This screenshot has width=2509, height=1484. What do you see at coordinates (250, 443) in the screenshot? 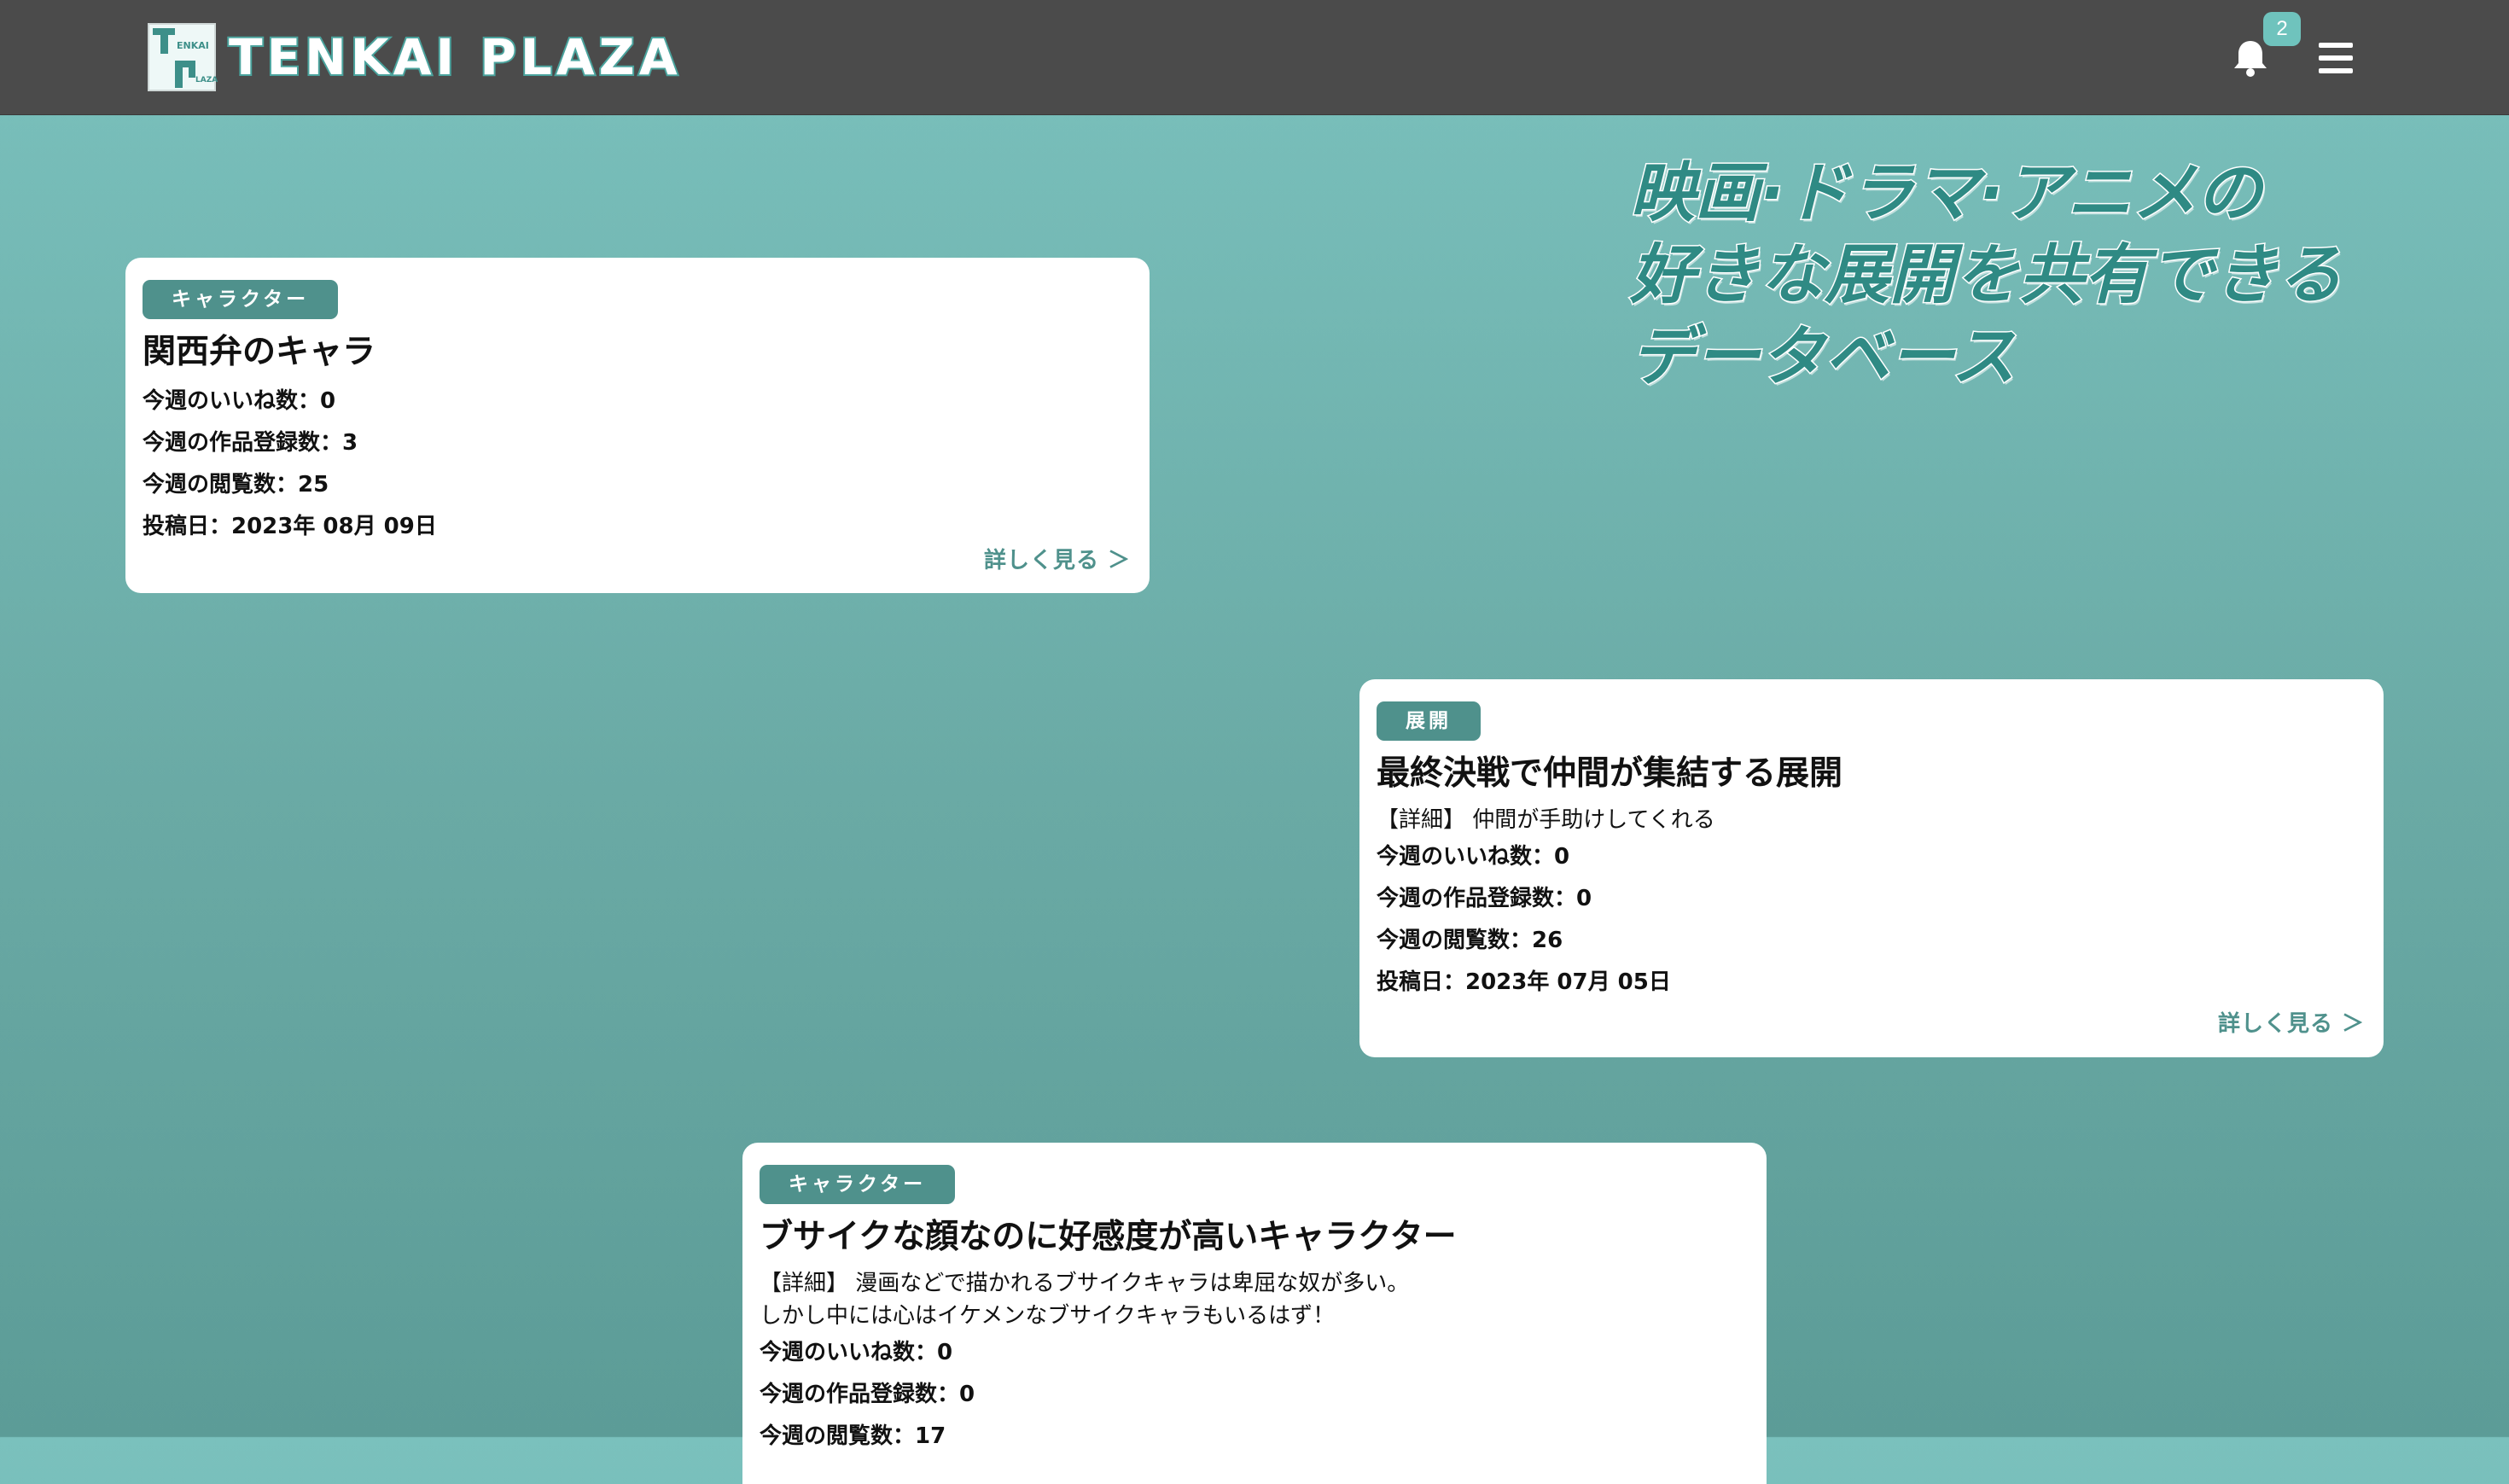
I see `weekly-works: 今週の作品登録数：3` at bounding box center [250, 443].